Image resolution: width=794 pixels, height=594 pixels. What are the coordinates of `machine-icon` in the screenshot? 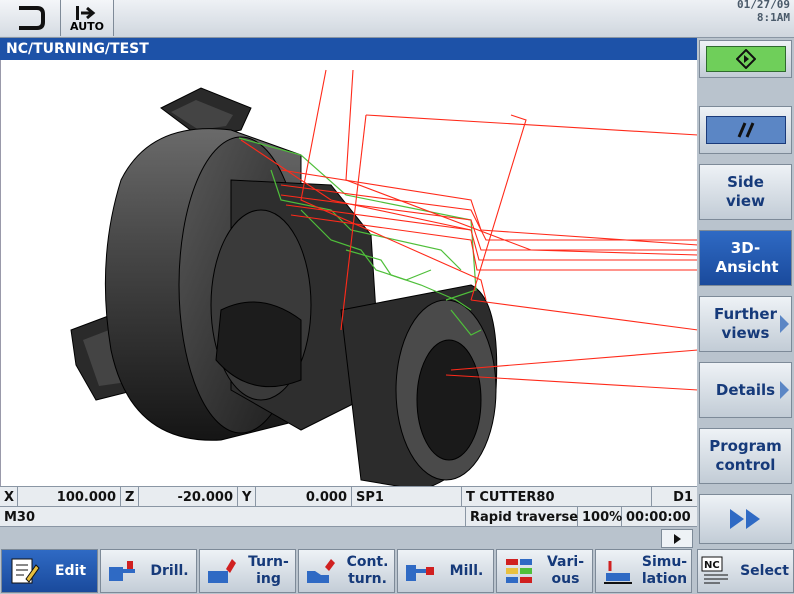 It's located at (32, 18).